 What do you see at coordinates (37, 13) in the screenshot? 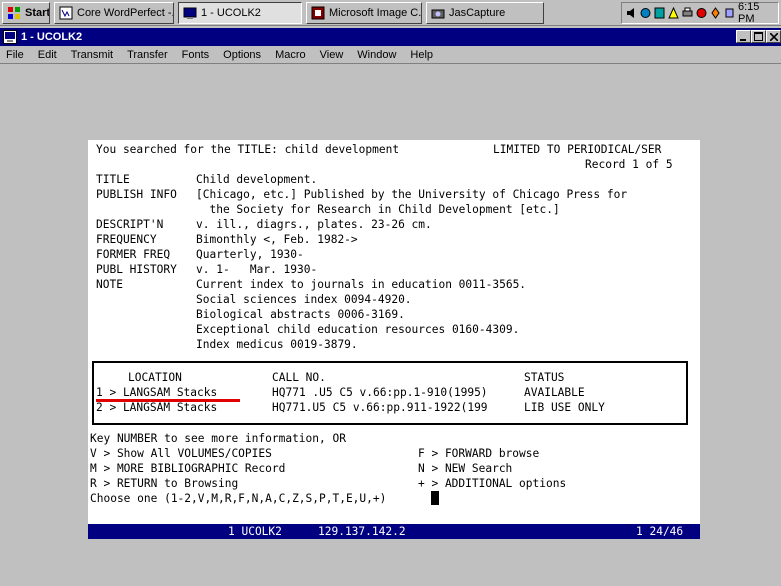
I see `start-label: Start` at bounding box center [37, 13].